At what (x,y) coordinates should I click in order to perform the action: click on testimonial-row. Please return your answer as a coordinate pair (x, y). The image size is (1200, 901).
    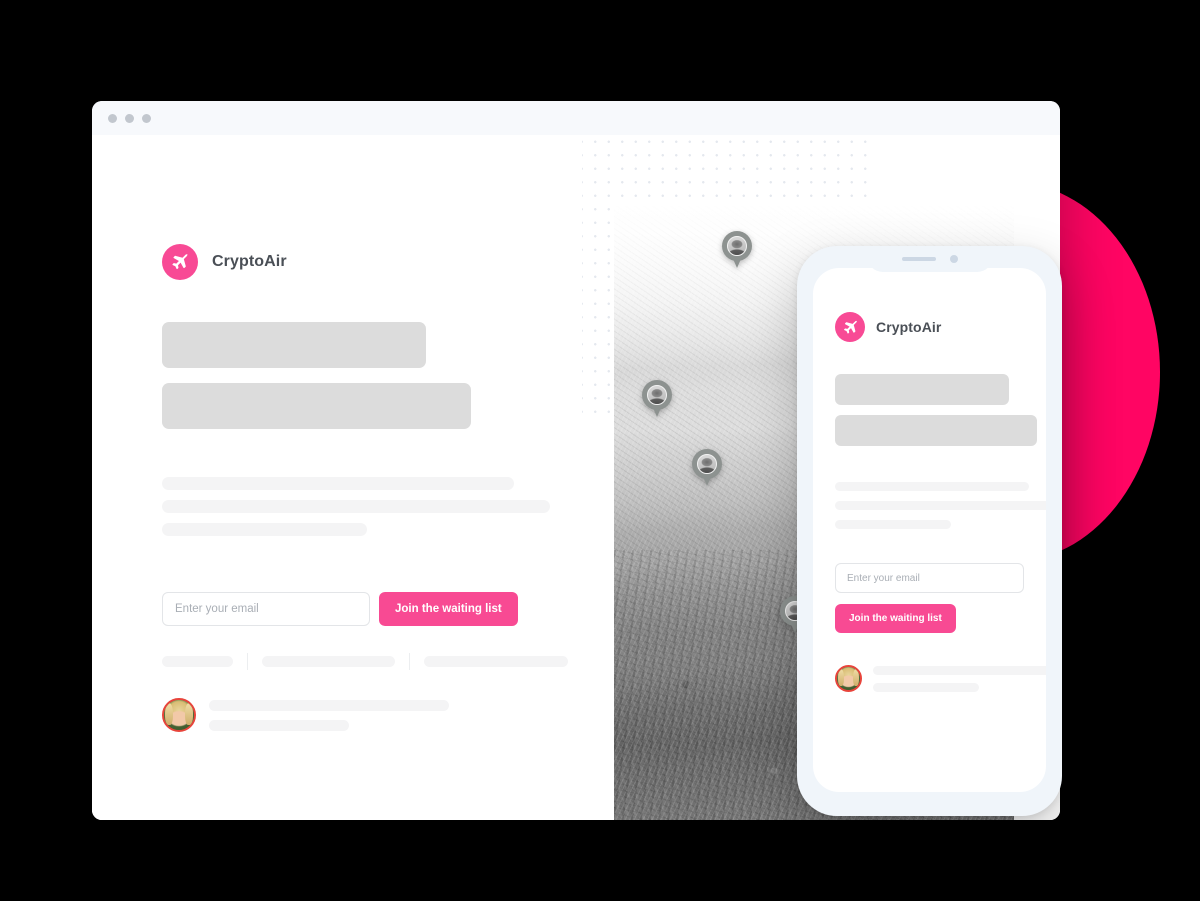
    Looking at the image, I should click on (372, 715).